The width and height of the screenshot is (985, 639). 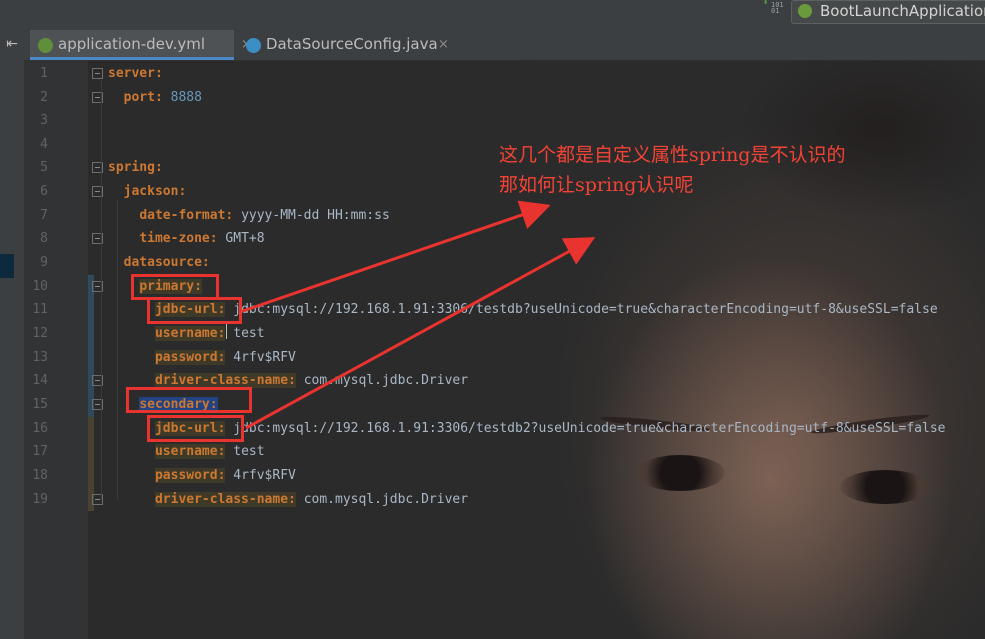 I want to click on annotation-line-1: 这几个都是自定义属性spring是不认识的, so click(x=672, y=155).